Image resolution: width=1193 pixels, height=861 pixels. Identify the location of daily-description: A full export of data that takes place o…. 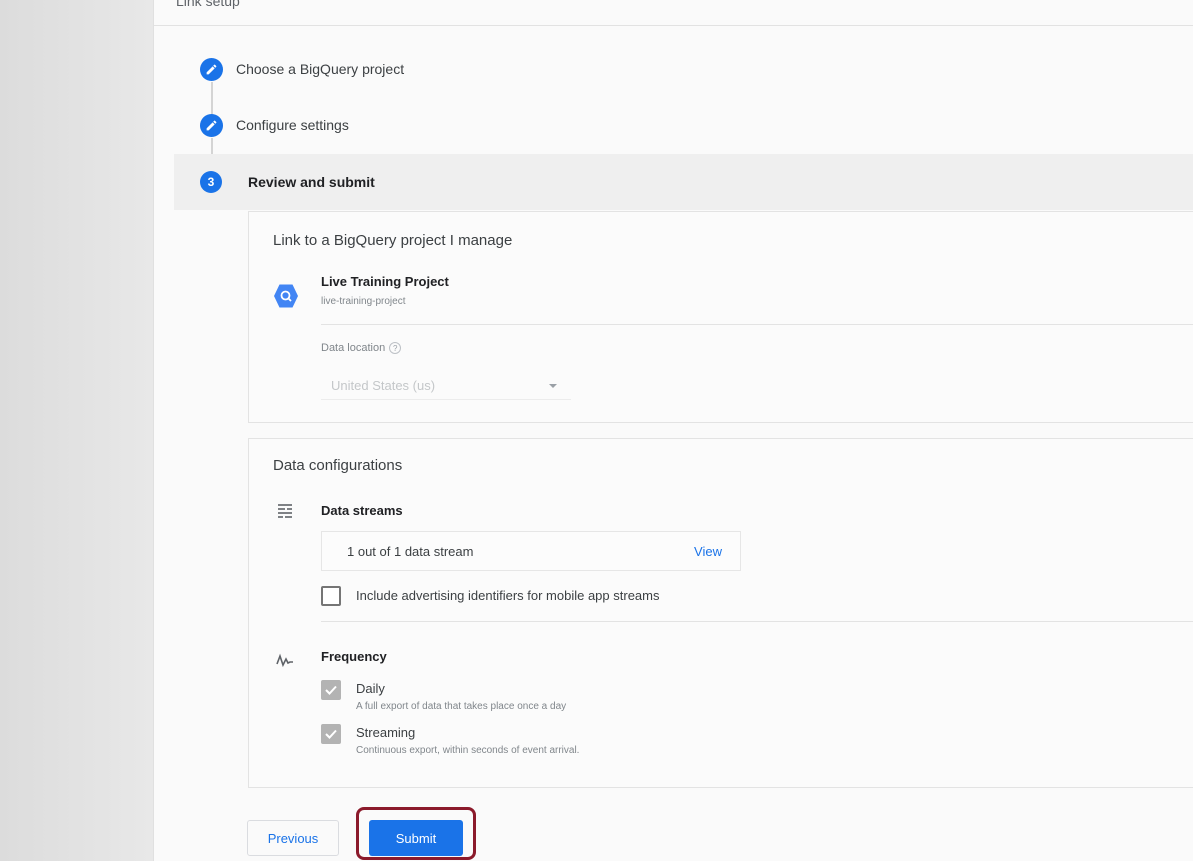
(461, 706).